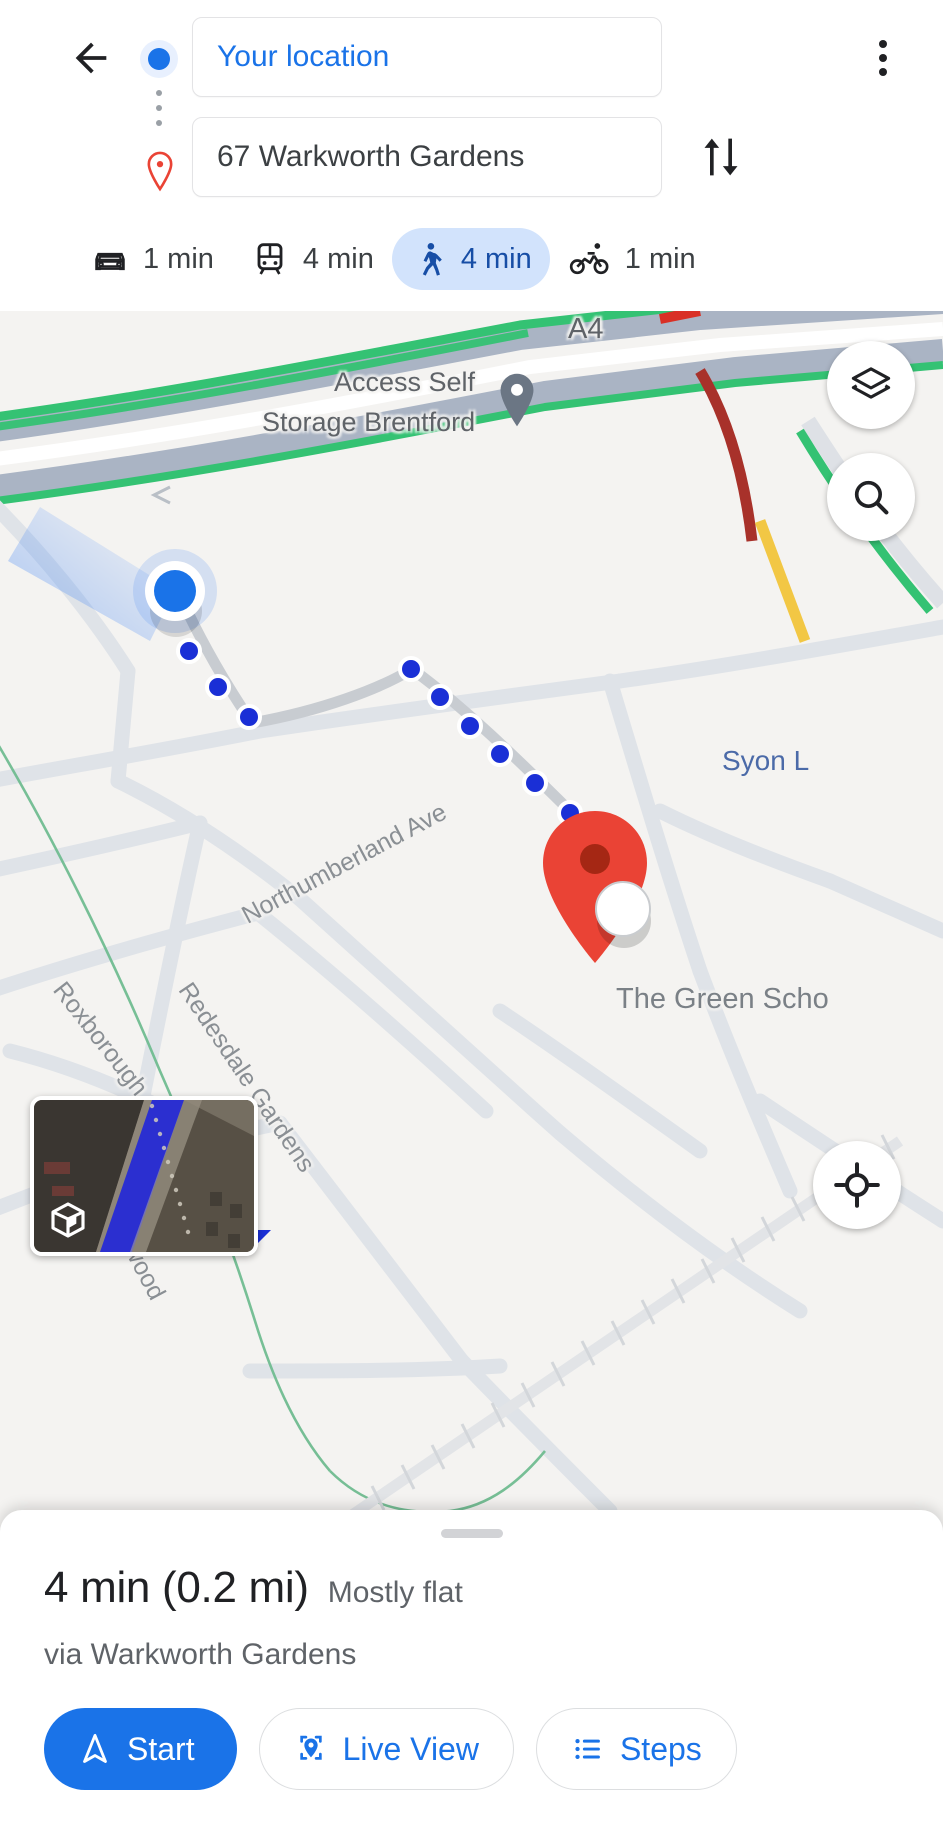 The width and height of the screenshot is (943, 1845). I want to click on route-summary: 4 min (0.2 mi) Mostly flat, so click(253, 1588).